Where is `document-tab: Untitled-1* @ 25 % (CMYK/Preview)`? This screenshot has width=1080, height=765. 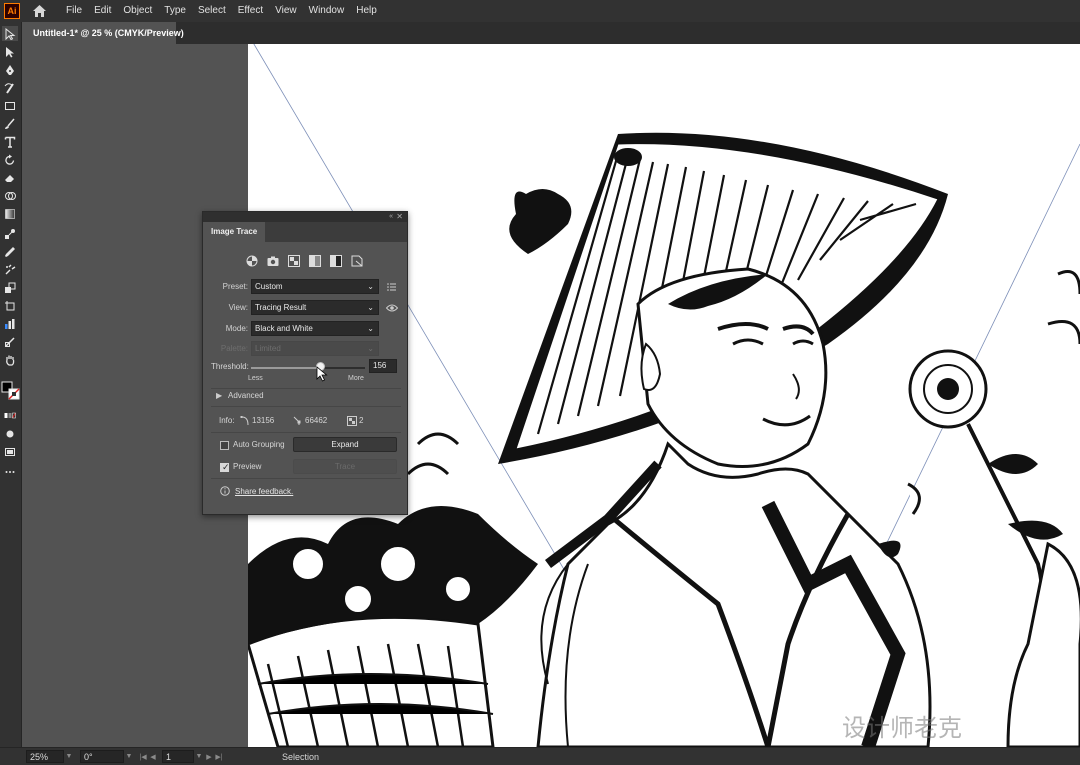
document-tab: Untitled-1* @ 25 % (CMYK/Preview) is located at coordinates (105, 33).